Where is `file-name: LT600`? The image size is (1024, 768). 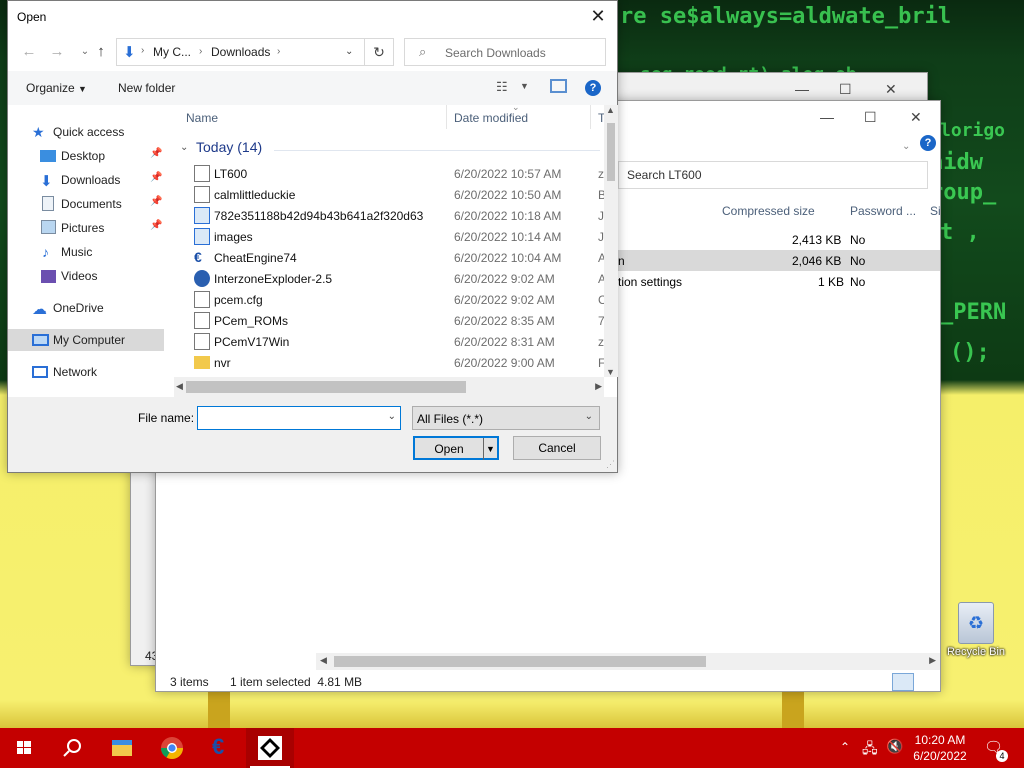 file-name: LT600 is located at coordinates (231, 174).